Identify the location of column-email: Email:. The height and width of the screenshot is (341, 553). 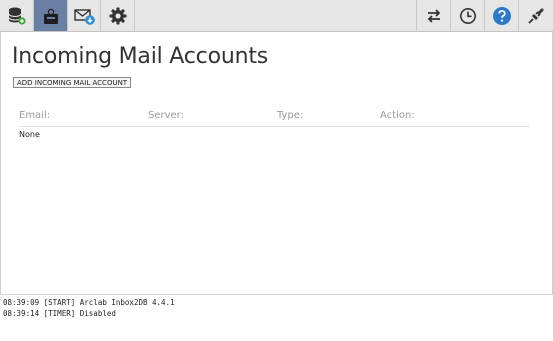
(35, 115).